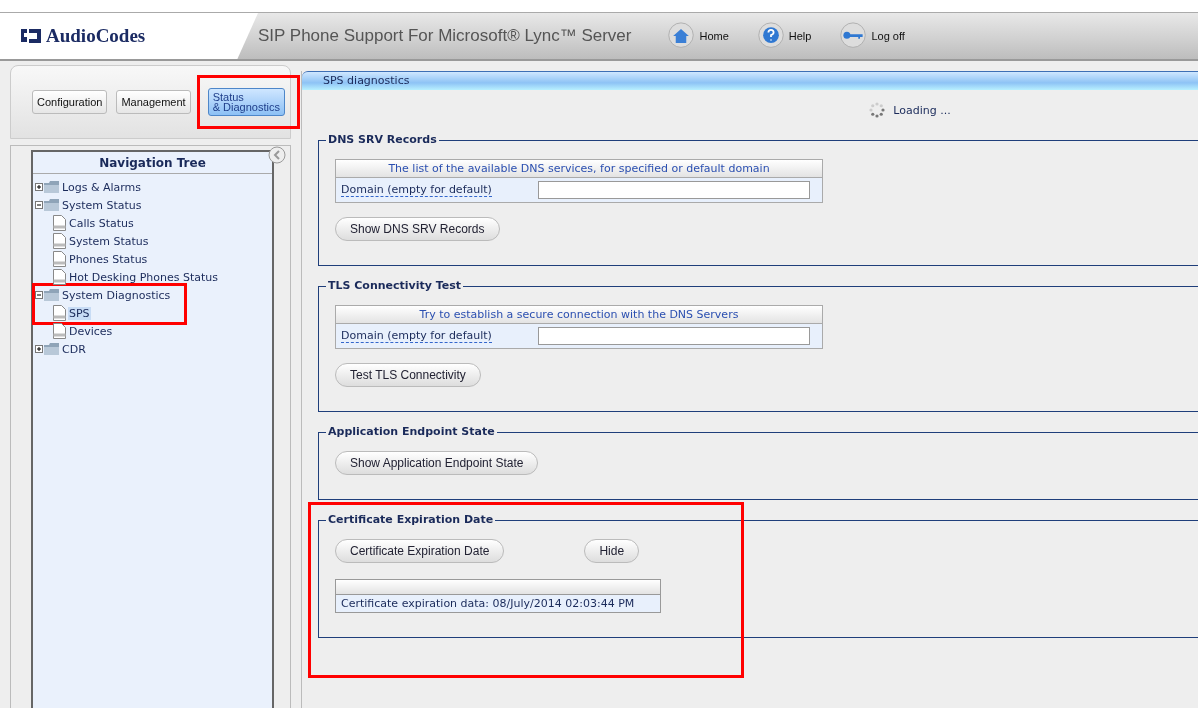 The height and width of the screenshot is (708, 1198). Describe the element at coordinates (143, 277) in the screenshot. I see `tree-item: Hot Desking Phones Status` at that location.